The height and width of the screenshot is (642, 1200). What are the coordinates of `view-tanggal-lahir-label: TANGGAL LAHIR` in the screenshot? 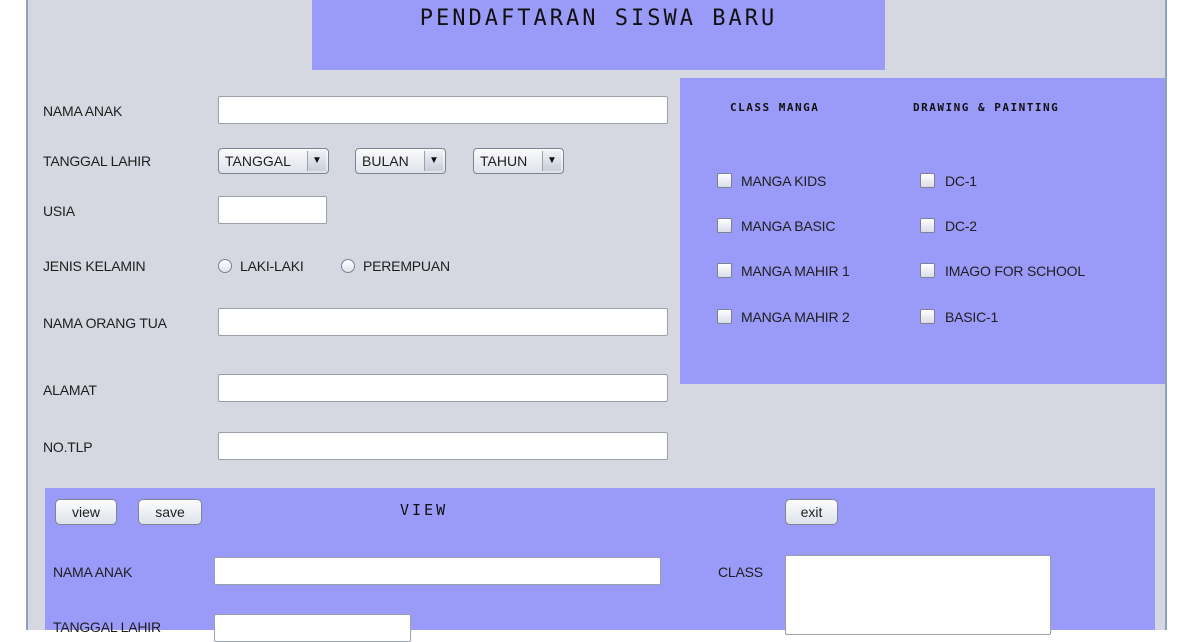 It's located at (107, 627).